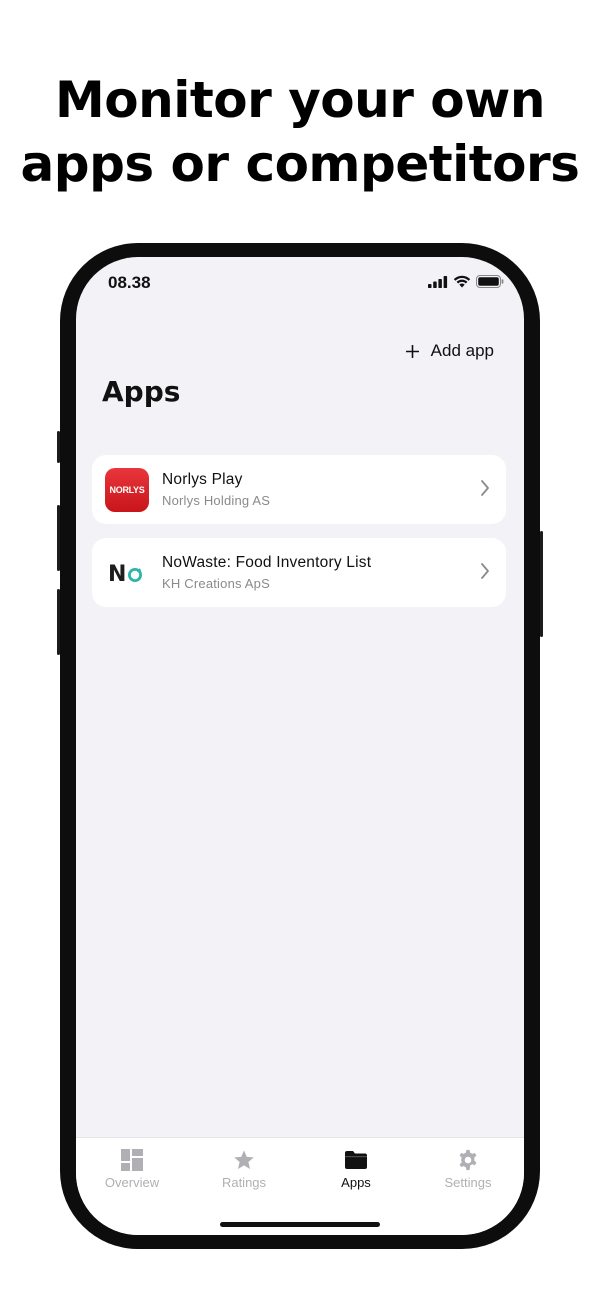 This screenshot has width=600, height=1300. I want to click on status-icons, so click(466, 281).